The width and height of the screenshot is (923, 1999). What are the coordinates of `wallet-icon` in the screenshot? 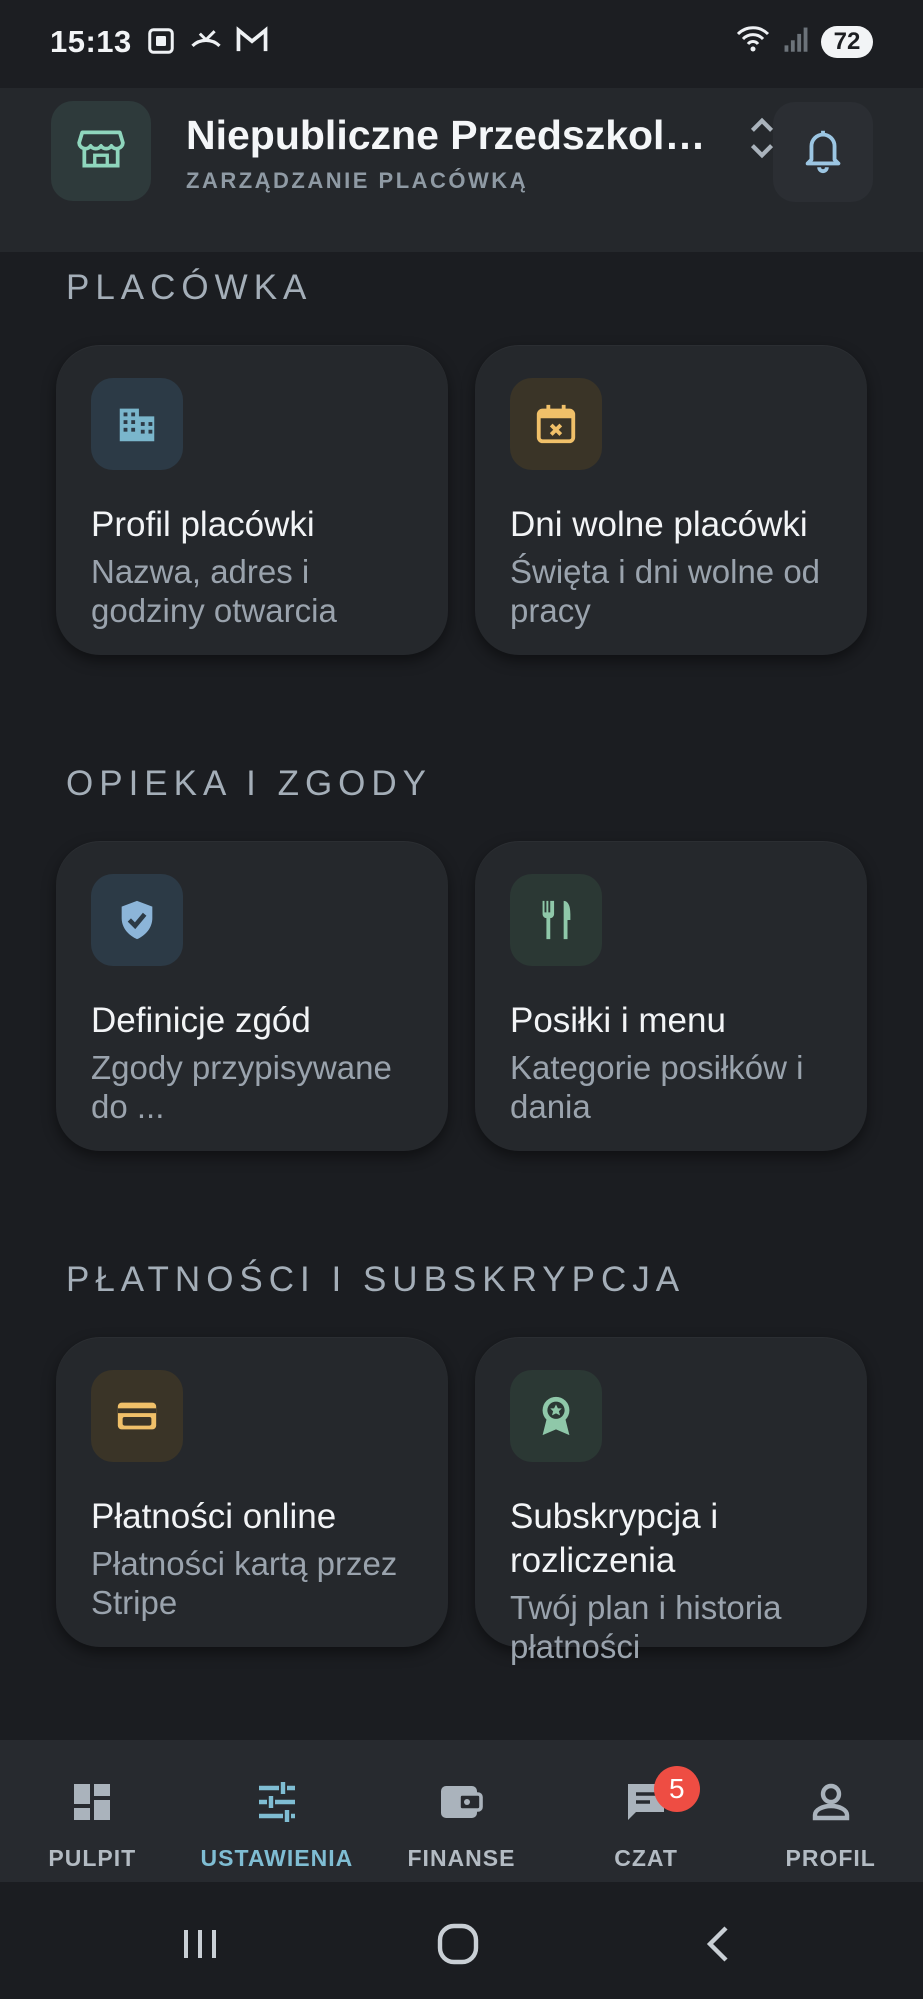 It's located at (461, 1804).